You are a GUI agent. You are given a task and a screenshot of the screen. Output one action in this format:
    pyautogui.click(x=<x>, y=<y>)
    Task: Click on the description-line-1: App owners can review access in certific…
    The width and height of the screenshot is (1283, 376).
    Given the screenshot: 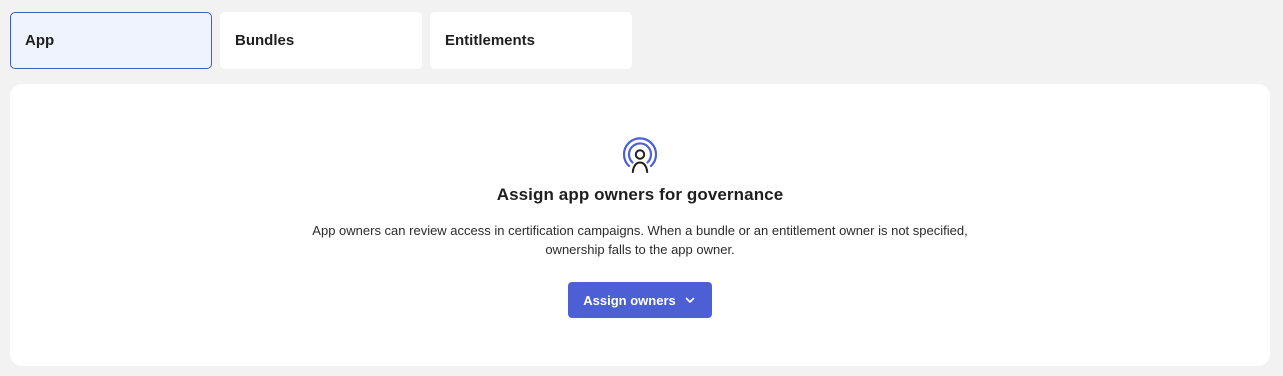 What is the action you would take?
    pyautogui.click(x=640, y=230)
    